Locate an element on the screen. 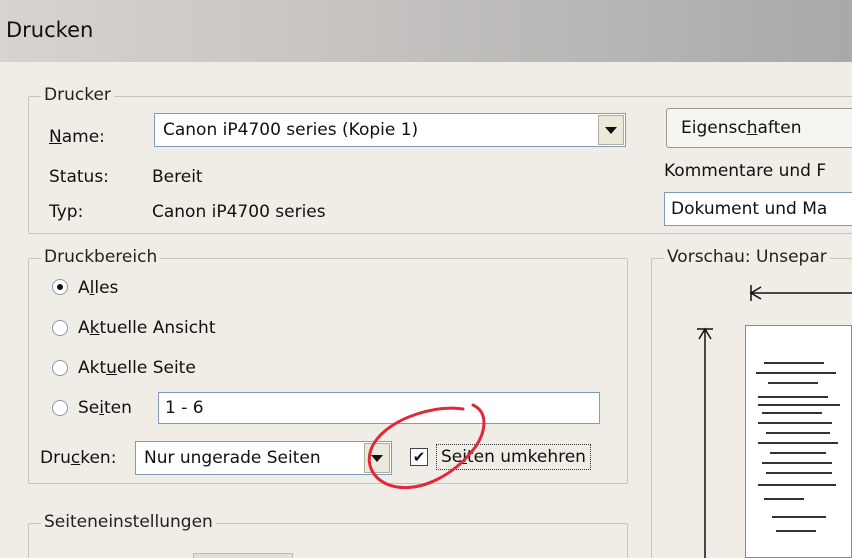  chevron-down-icon is located at coordinates (611, 130).